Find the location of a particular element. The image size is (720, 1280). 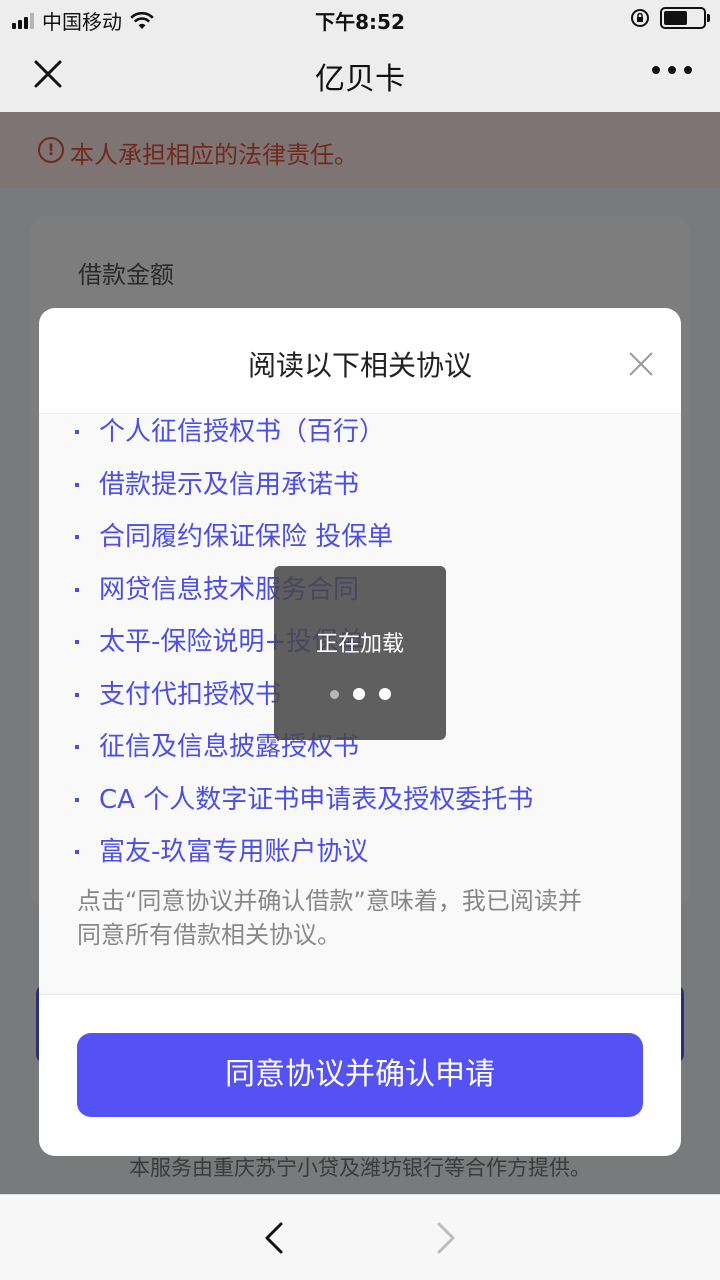

close-icon is located at coordinates (641, 364).